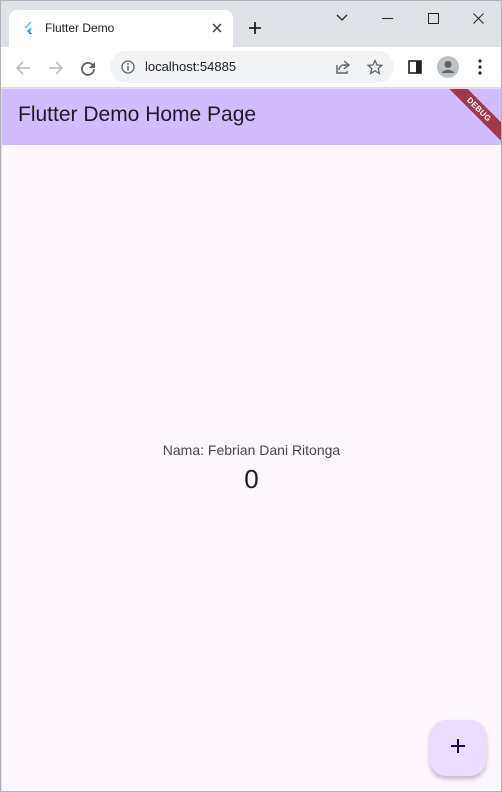  Describe the element at coordinates (217, 28) in the screenshot. I see `close-tab-icon` at that location.